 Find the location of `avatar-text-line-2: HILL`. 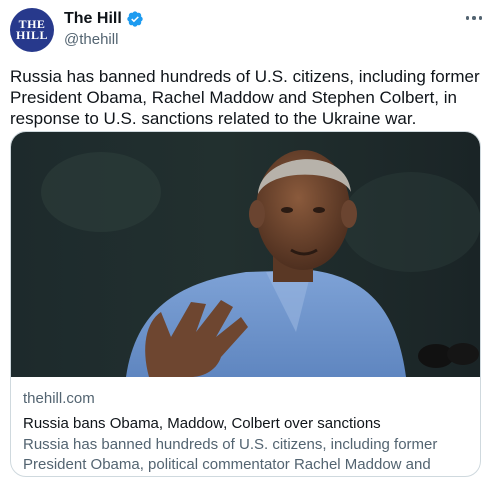

avatar-text-line-2: HILL is located at coordinates (31, 35).